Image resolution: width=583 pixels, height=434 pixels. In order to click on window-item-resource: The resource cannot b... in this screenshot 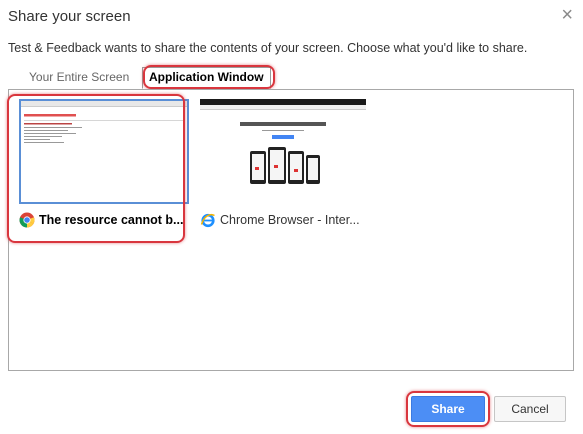, I will do `click(103, 165)`.